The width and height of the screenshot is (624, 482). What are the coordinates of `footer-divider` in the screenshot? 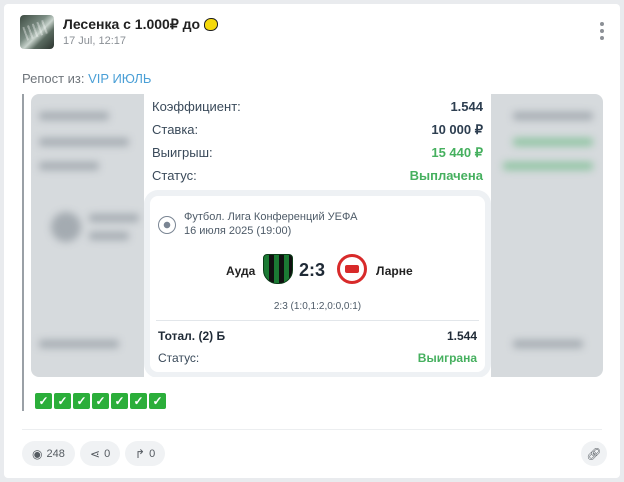 It's located at (312, 429).